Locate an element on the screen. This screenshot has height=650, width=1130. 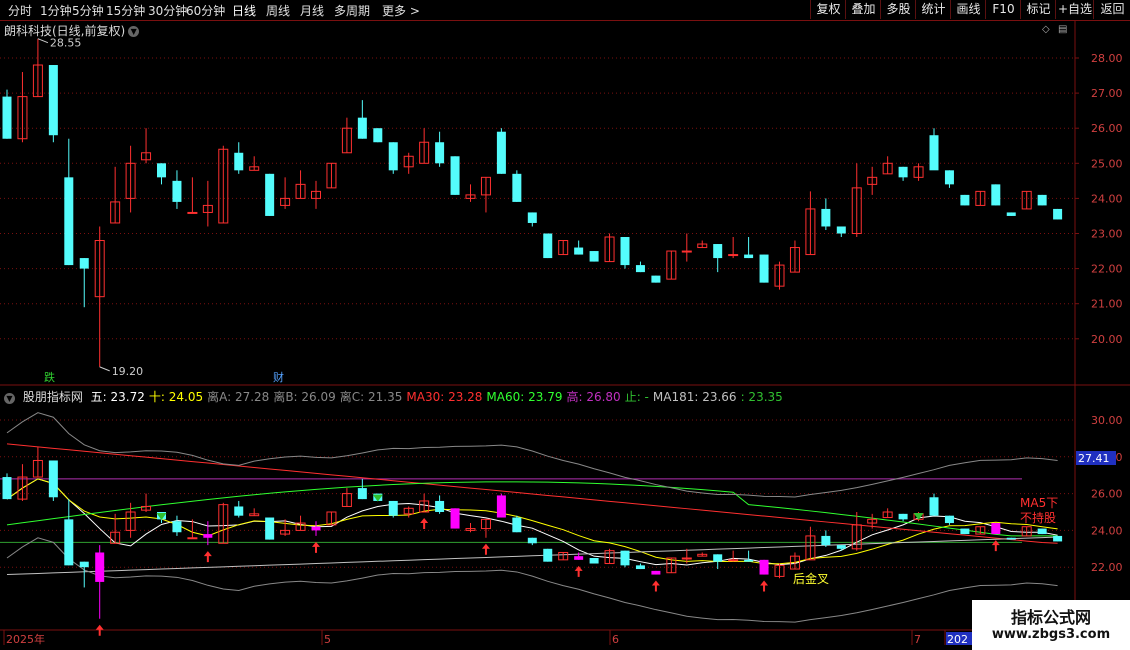
price-tick-label: 26.00 is located at coordinates (1107, 128).